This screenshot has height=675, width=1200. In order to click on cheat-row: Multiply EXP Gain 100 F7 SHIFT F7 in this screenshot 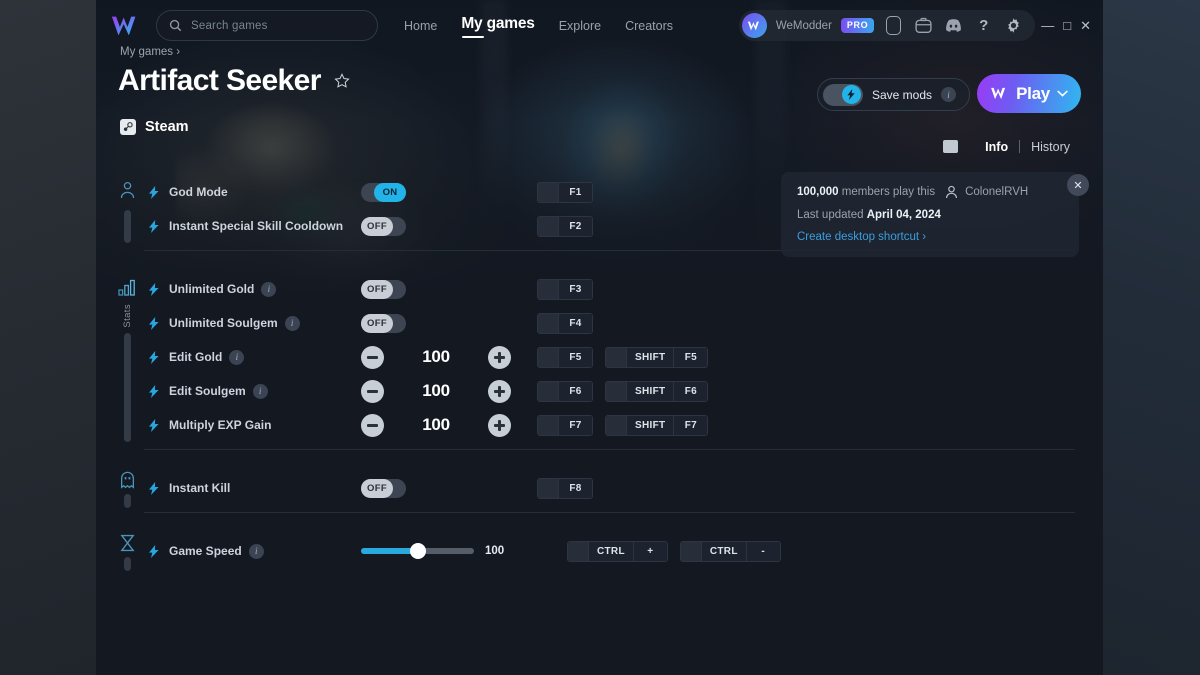, I will do `click(599, 425)`.